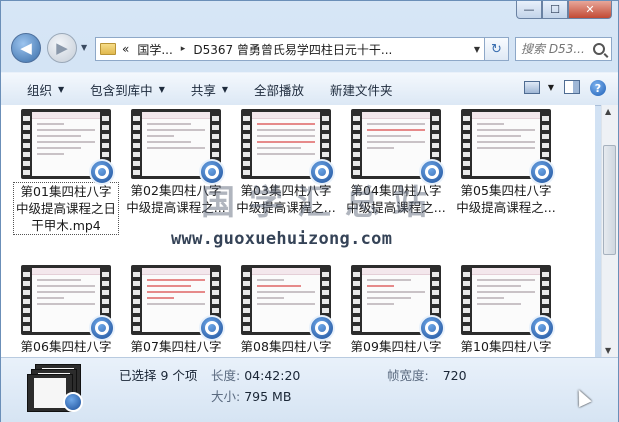  I want to click on recent-pages-dropdown: ▼, so click(84, 47).